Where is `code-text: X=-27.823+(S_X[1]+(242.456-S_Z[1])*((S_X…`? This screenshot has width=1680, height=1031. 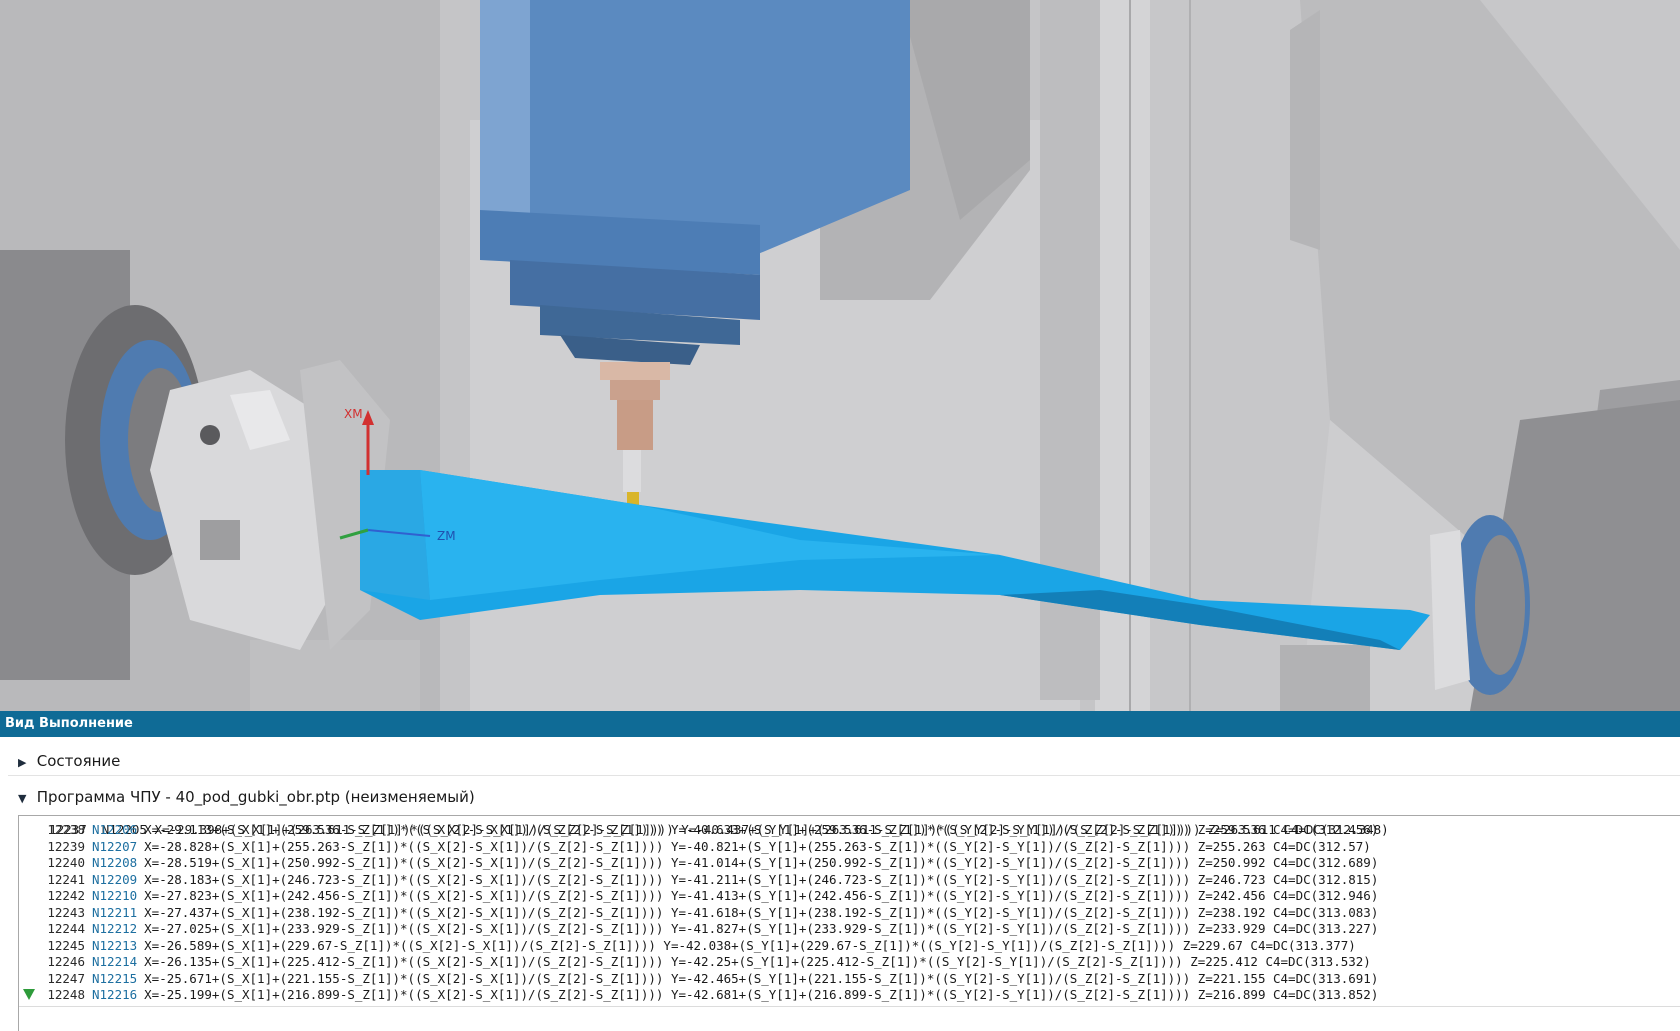
code-text: X=-27.823+(S_X[1]+(242.456-S_Z[1])*((S_X… is located at coordinates (761, 895).